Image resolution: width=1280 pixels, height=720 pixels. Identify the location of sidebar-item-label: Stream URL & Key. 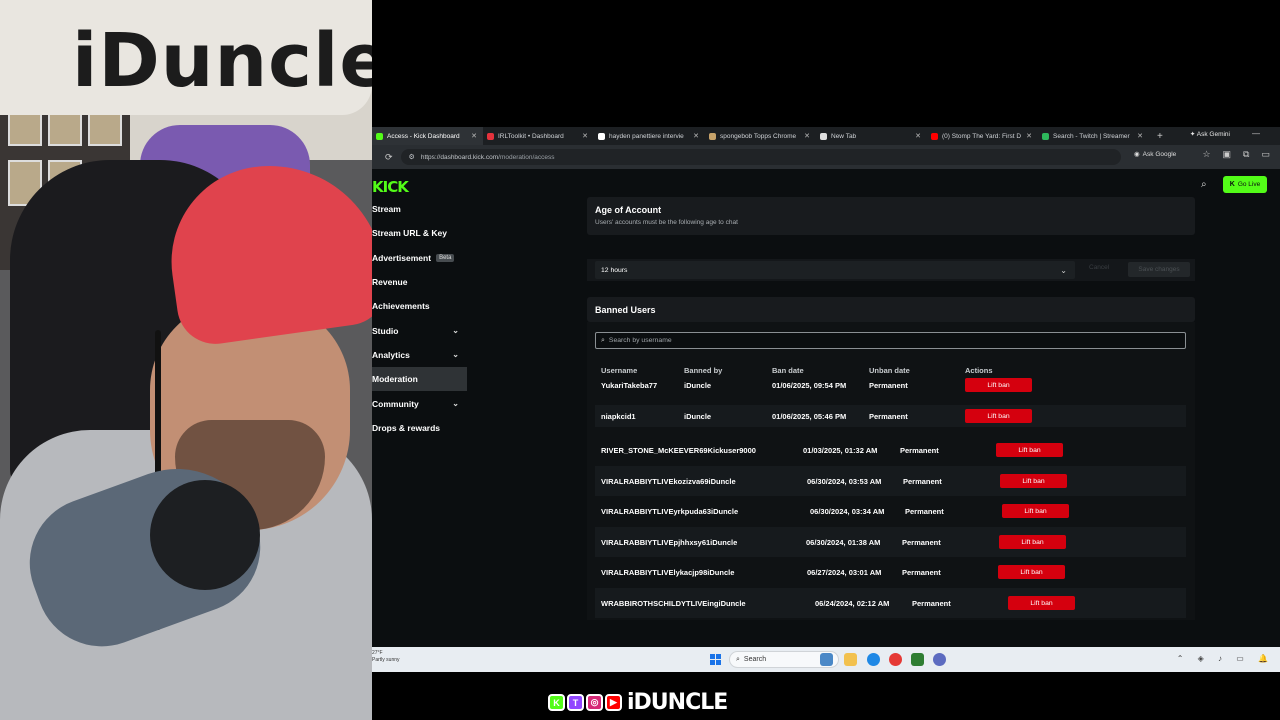
(409, 233).